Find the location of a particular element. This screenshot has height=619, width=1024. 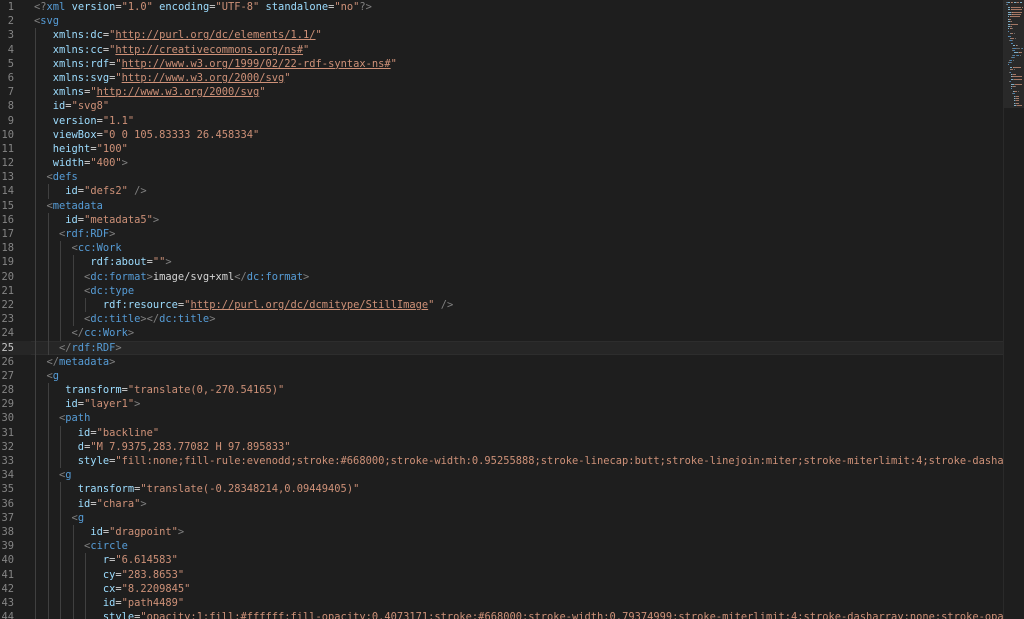

line-number: 39 is located at coordinates (7, 546).